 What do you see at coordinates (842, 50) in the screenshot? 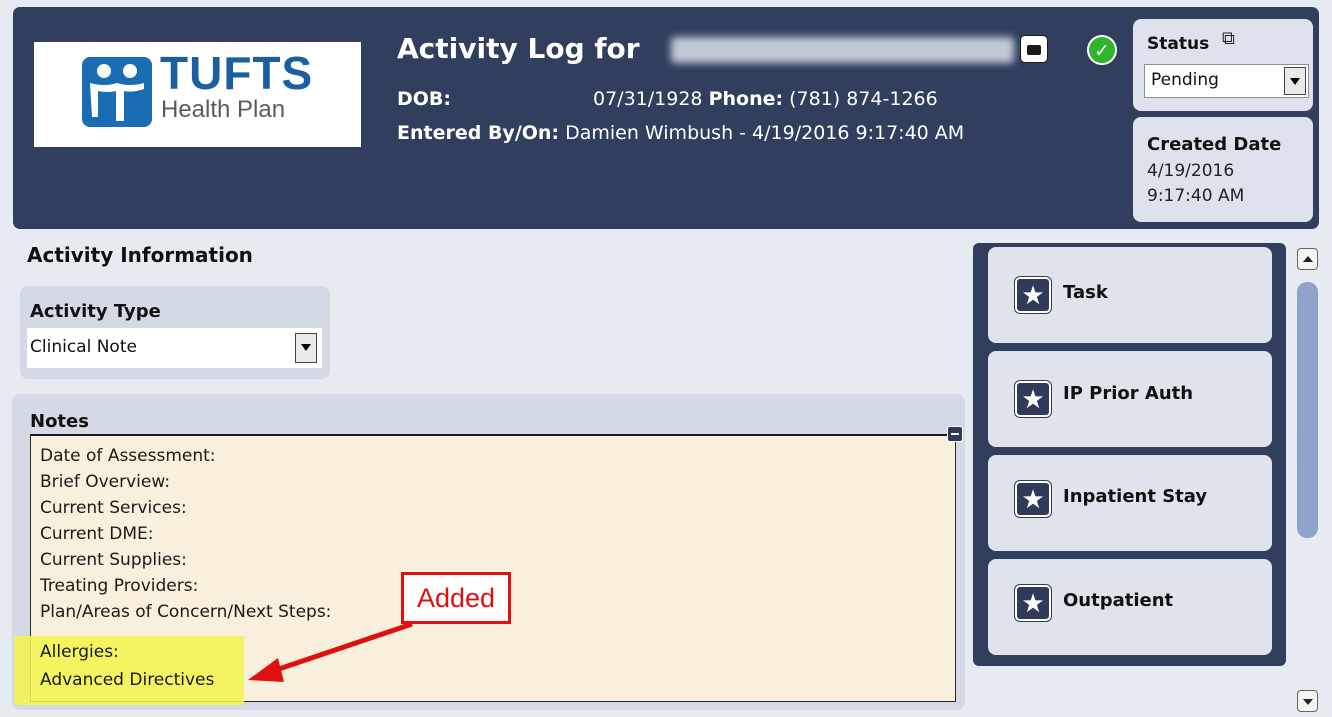
I see `redacted-patient-name` at bounding box center [842, 50].